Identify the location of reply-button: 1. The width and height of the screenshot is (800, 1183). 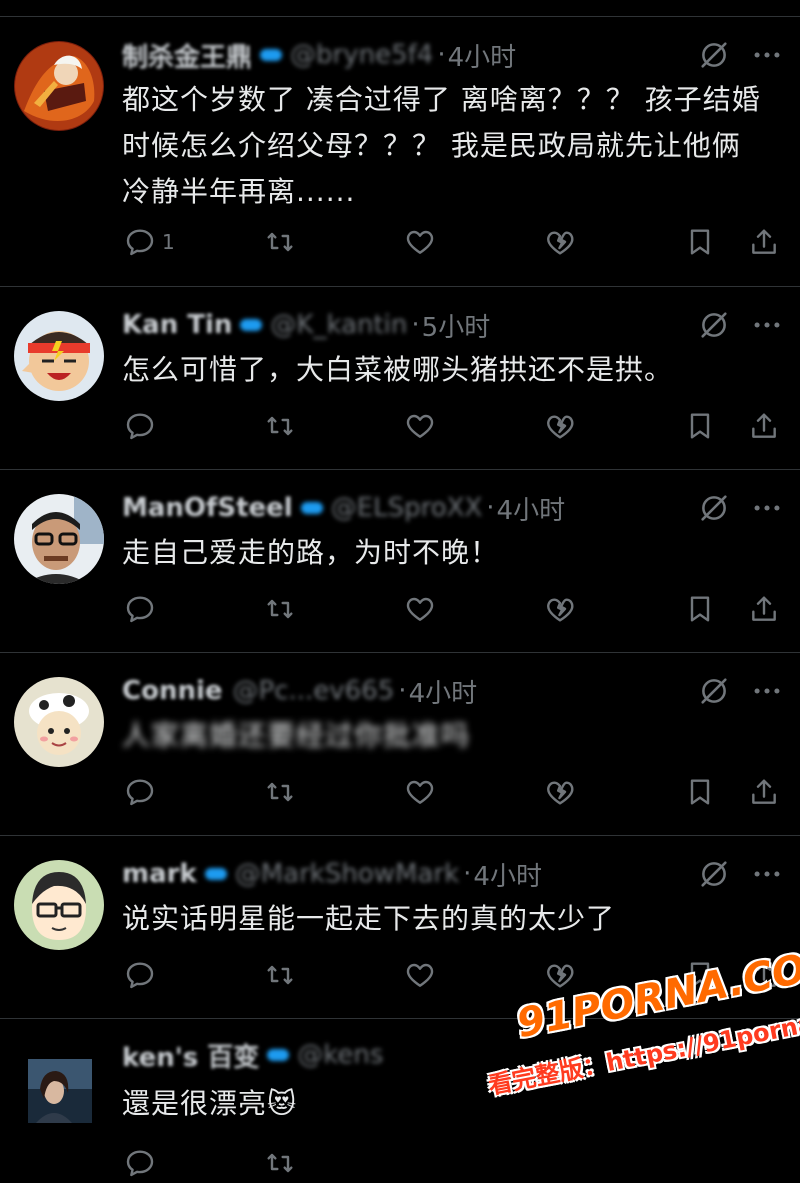
(149, 242).